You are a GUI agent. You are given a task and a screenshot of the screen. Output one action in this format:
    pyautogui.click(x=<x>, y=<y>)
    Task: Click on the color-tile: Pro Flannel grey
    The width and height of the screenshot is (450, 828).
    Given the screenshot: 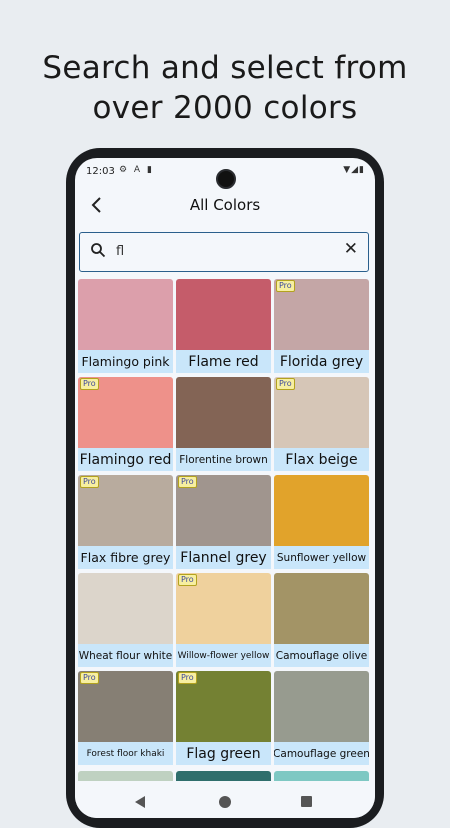 What is the action you would take?
    pyautogui.click(x=223, y=522)
    